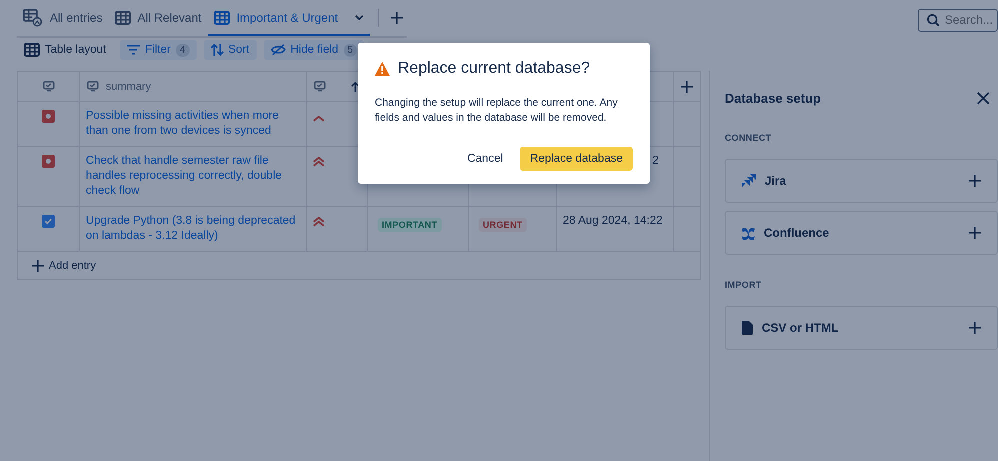 The width and height of the screenshot is (998, 461). Describe the element at coordinates (359, 18) in the screenshot. I see `caret-icon` at that location.